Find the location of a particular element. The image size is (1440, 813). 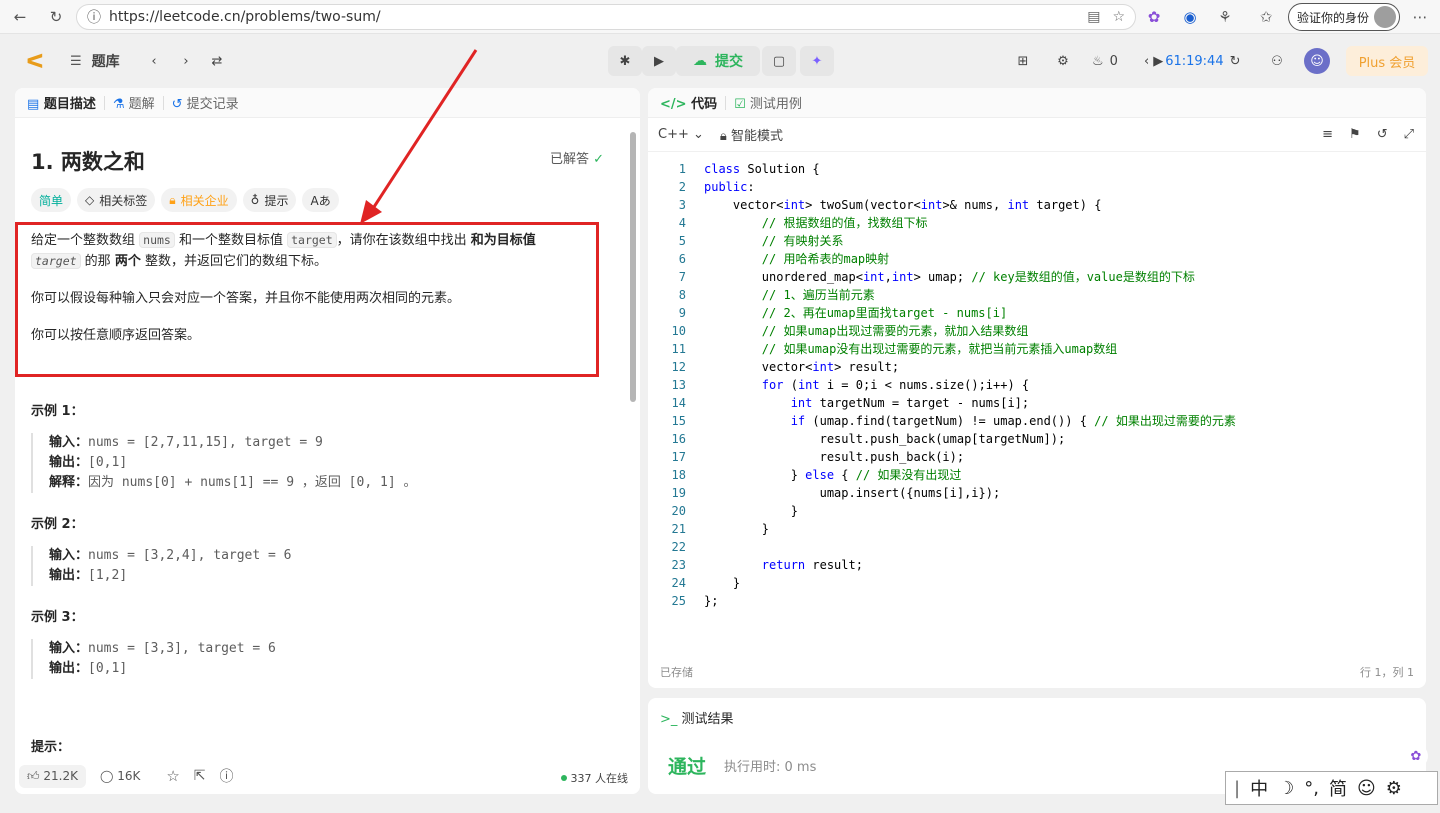

emoji-icon: ☺ is located at coordinates (1366, 788).